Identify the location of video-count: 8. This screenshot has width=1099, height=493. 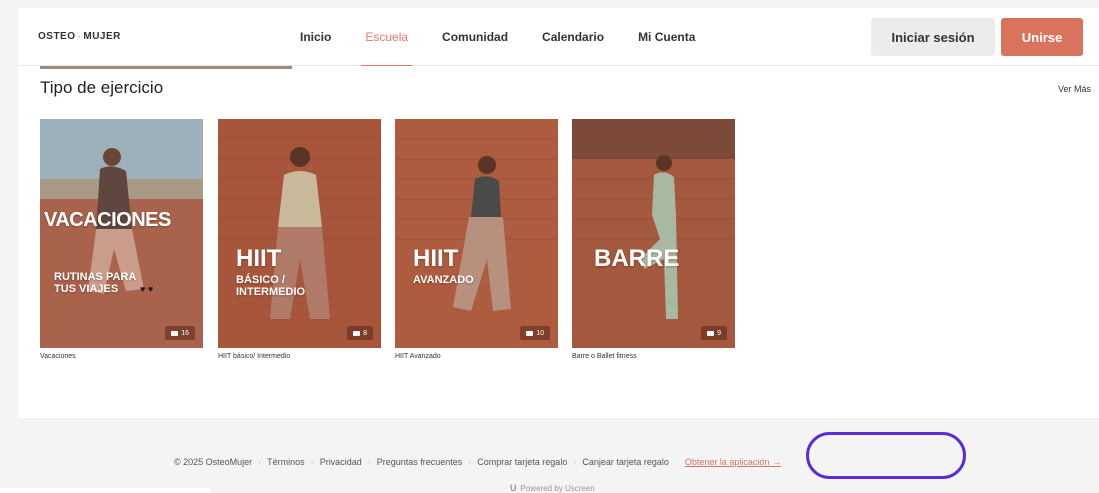
(365, 333).